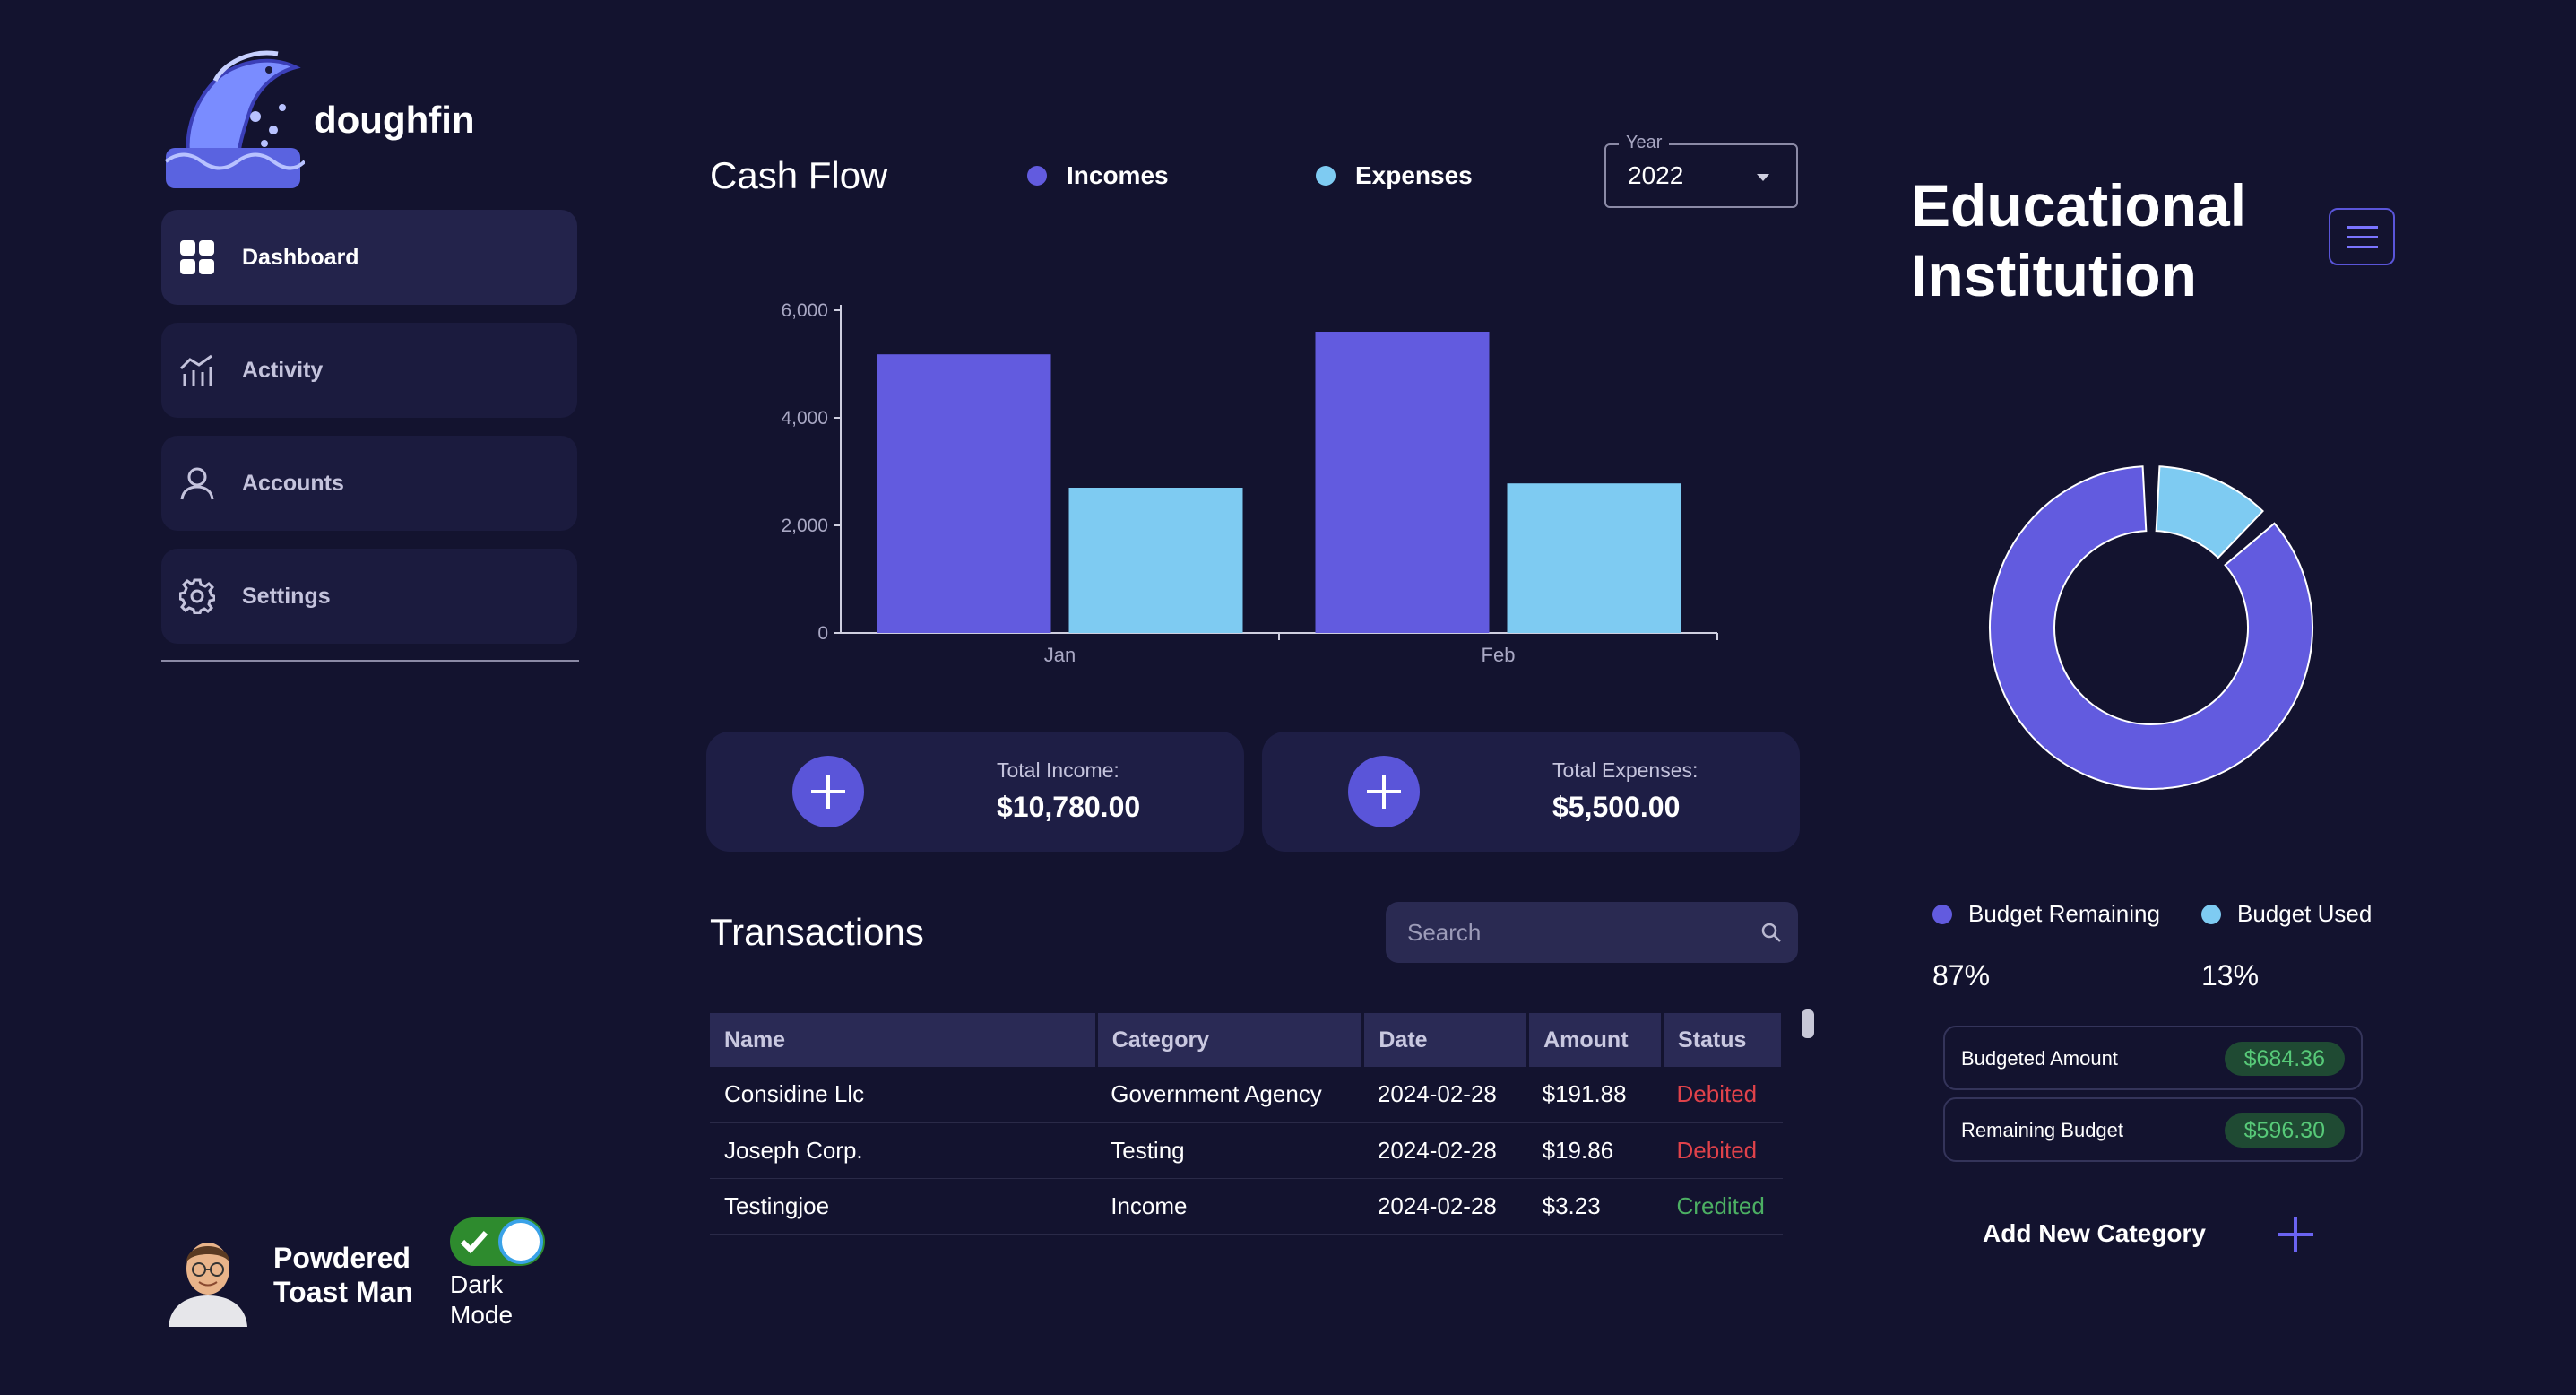 The width and height of the screenshot is (2576, 1395). I want to click on search-input, so click(1577, 932).